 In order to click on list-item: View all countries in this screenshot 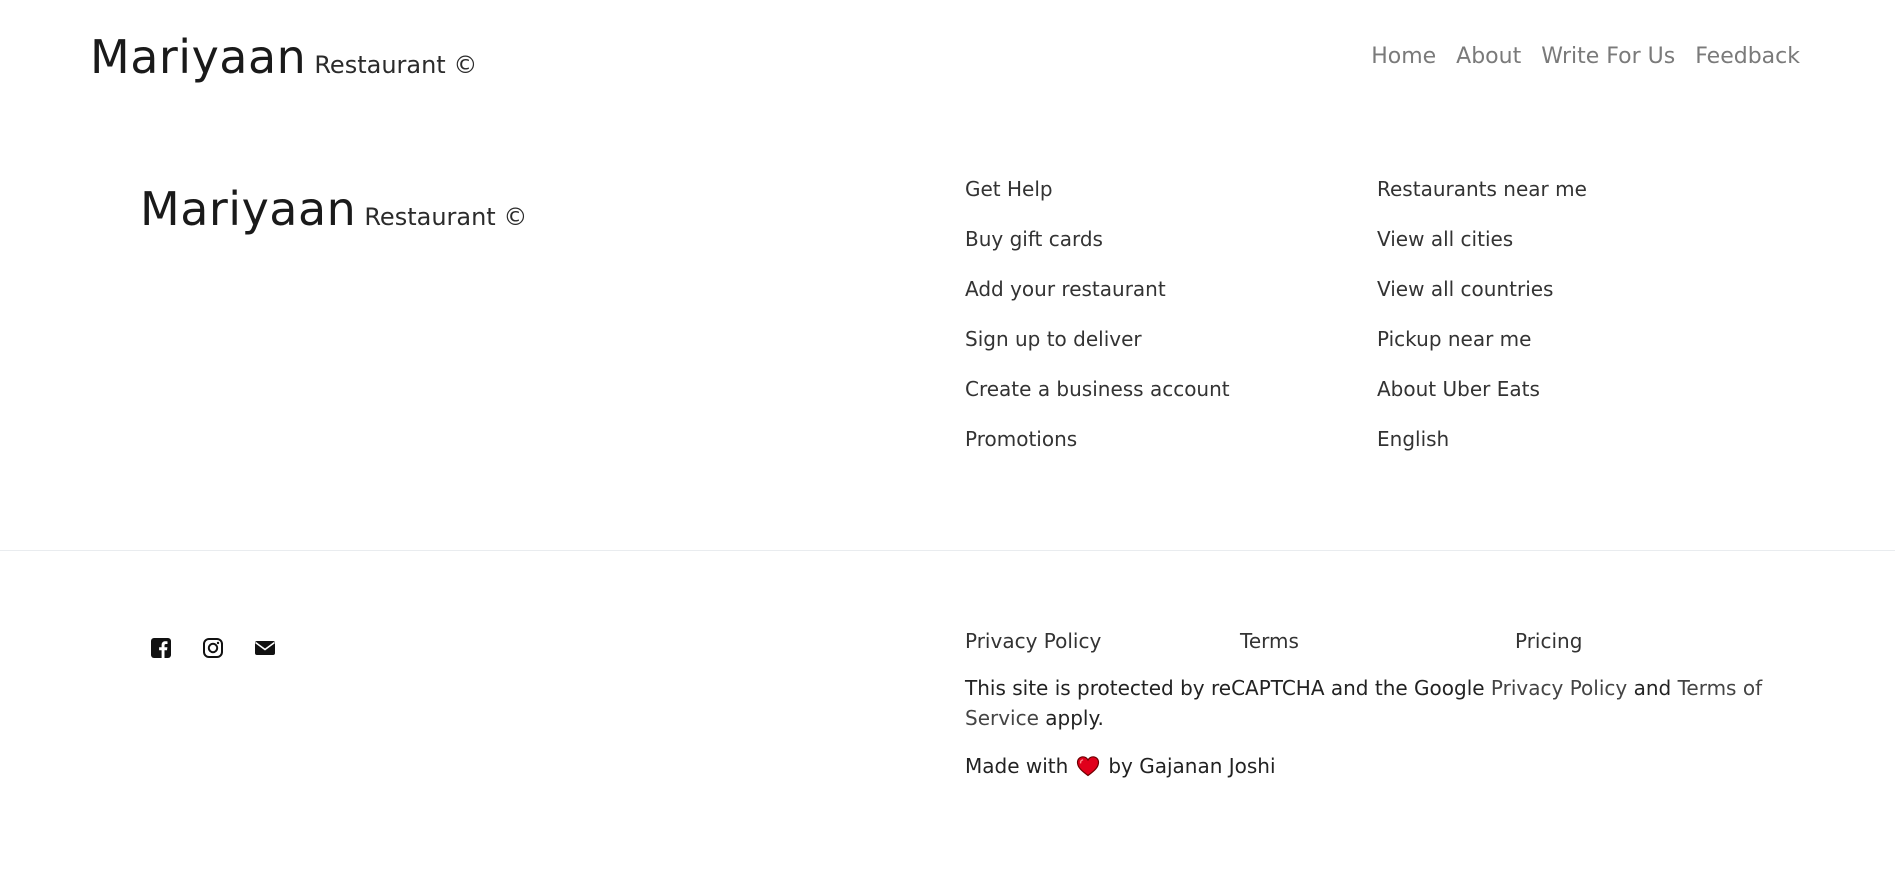, I will do `click(1482, 302)`.